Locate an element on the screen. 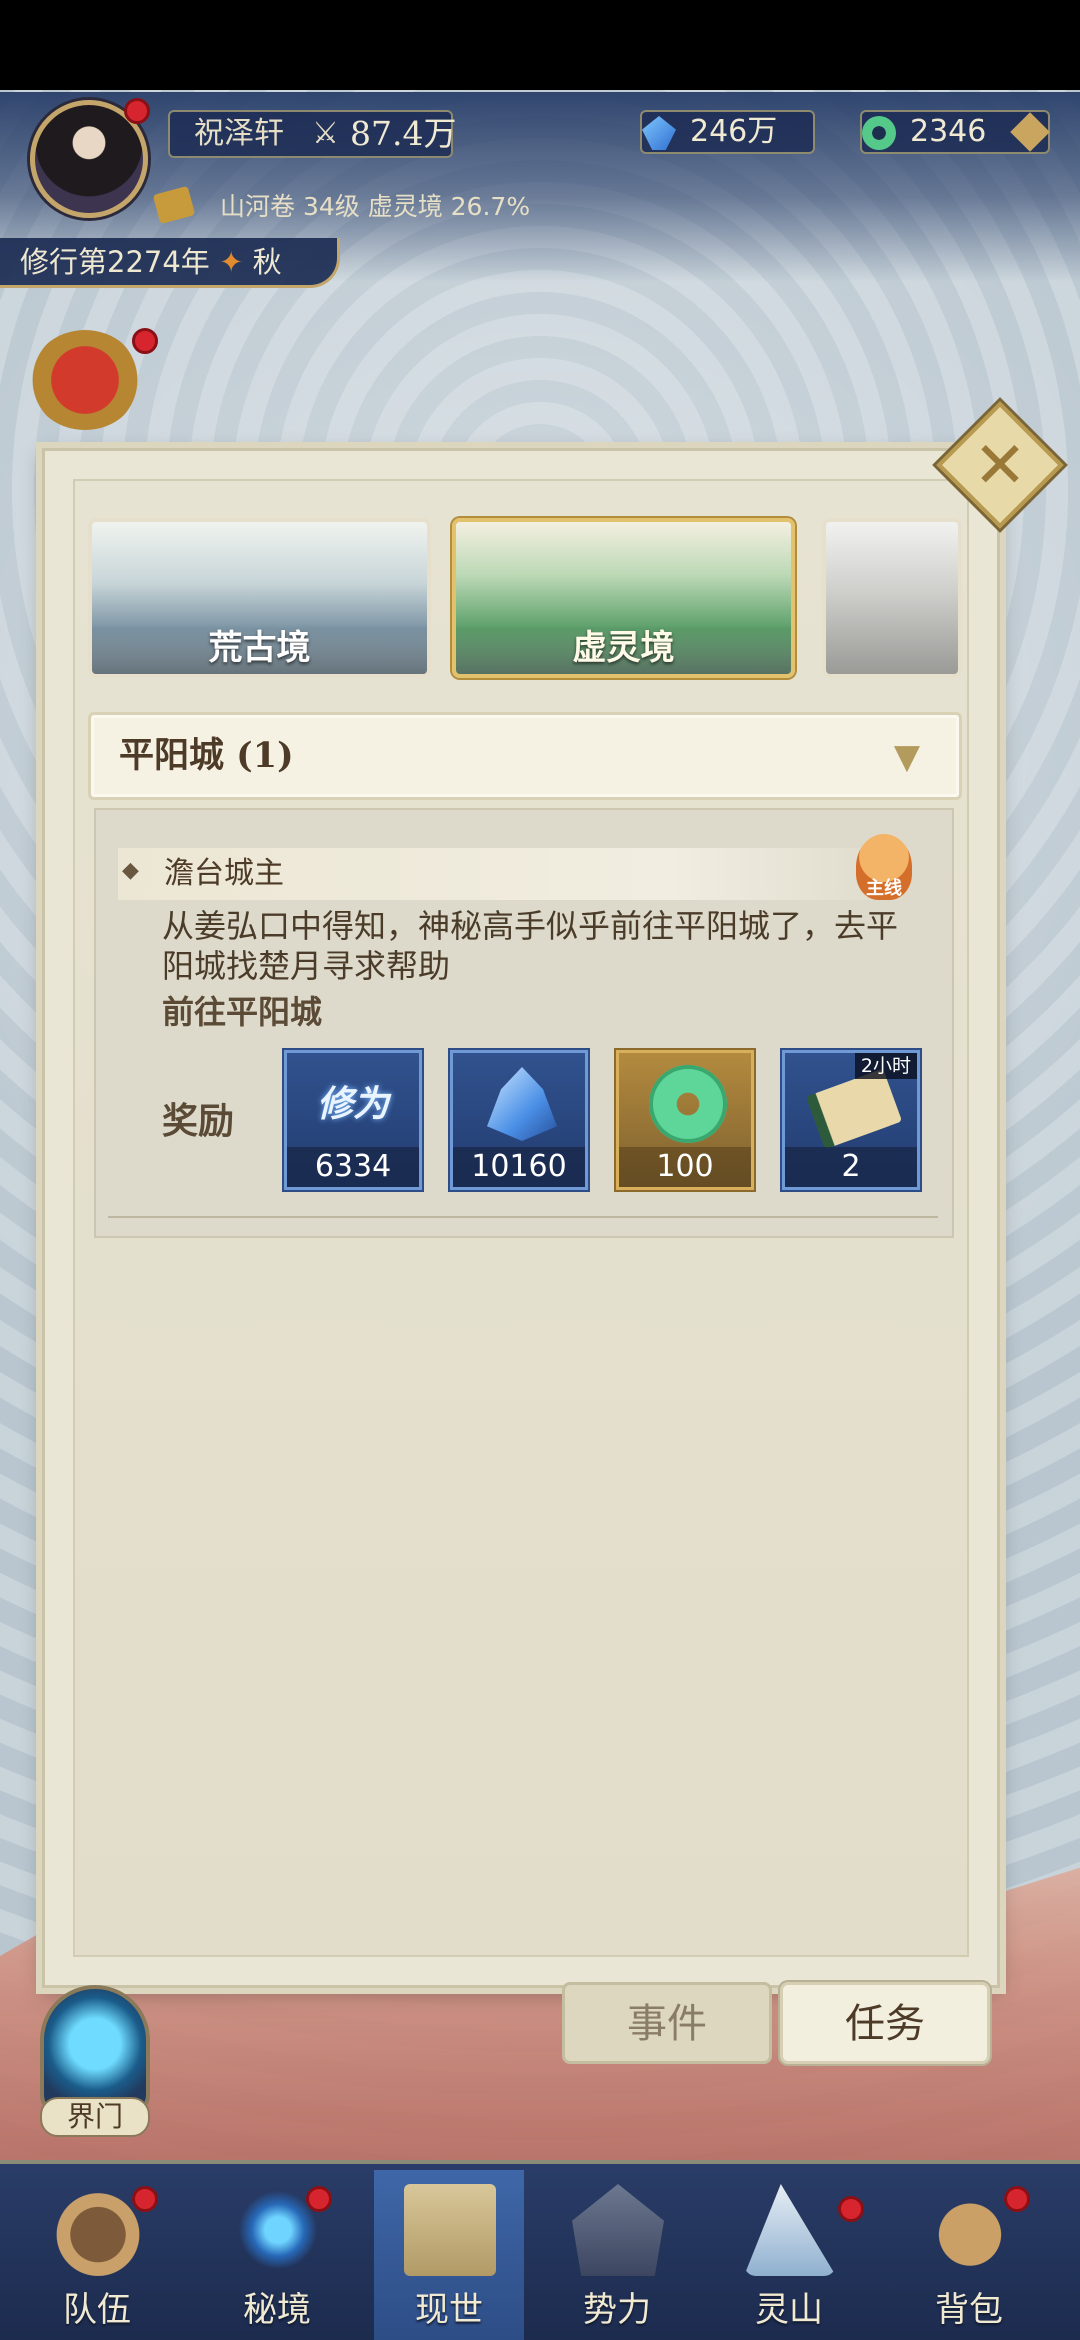 The width and height of the screenshot is (1080, 2340). quest-divider is located at coordinates (523, 1217).